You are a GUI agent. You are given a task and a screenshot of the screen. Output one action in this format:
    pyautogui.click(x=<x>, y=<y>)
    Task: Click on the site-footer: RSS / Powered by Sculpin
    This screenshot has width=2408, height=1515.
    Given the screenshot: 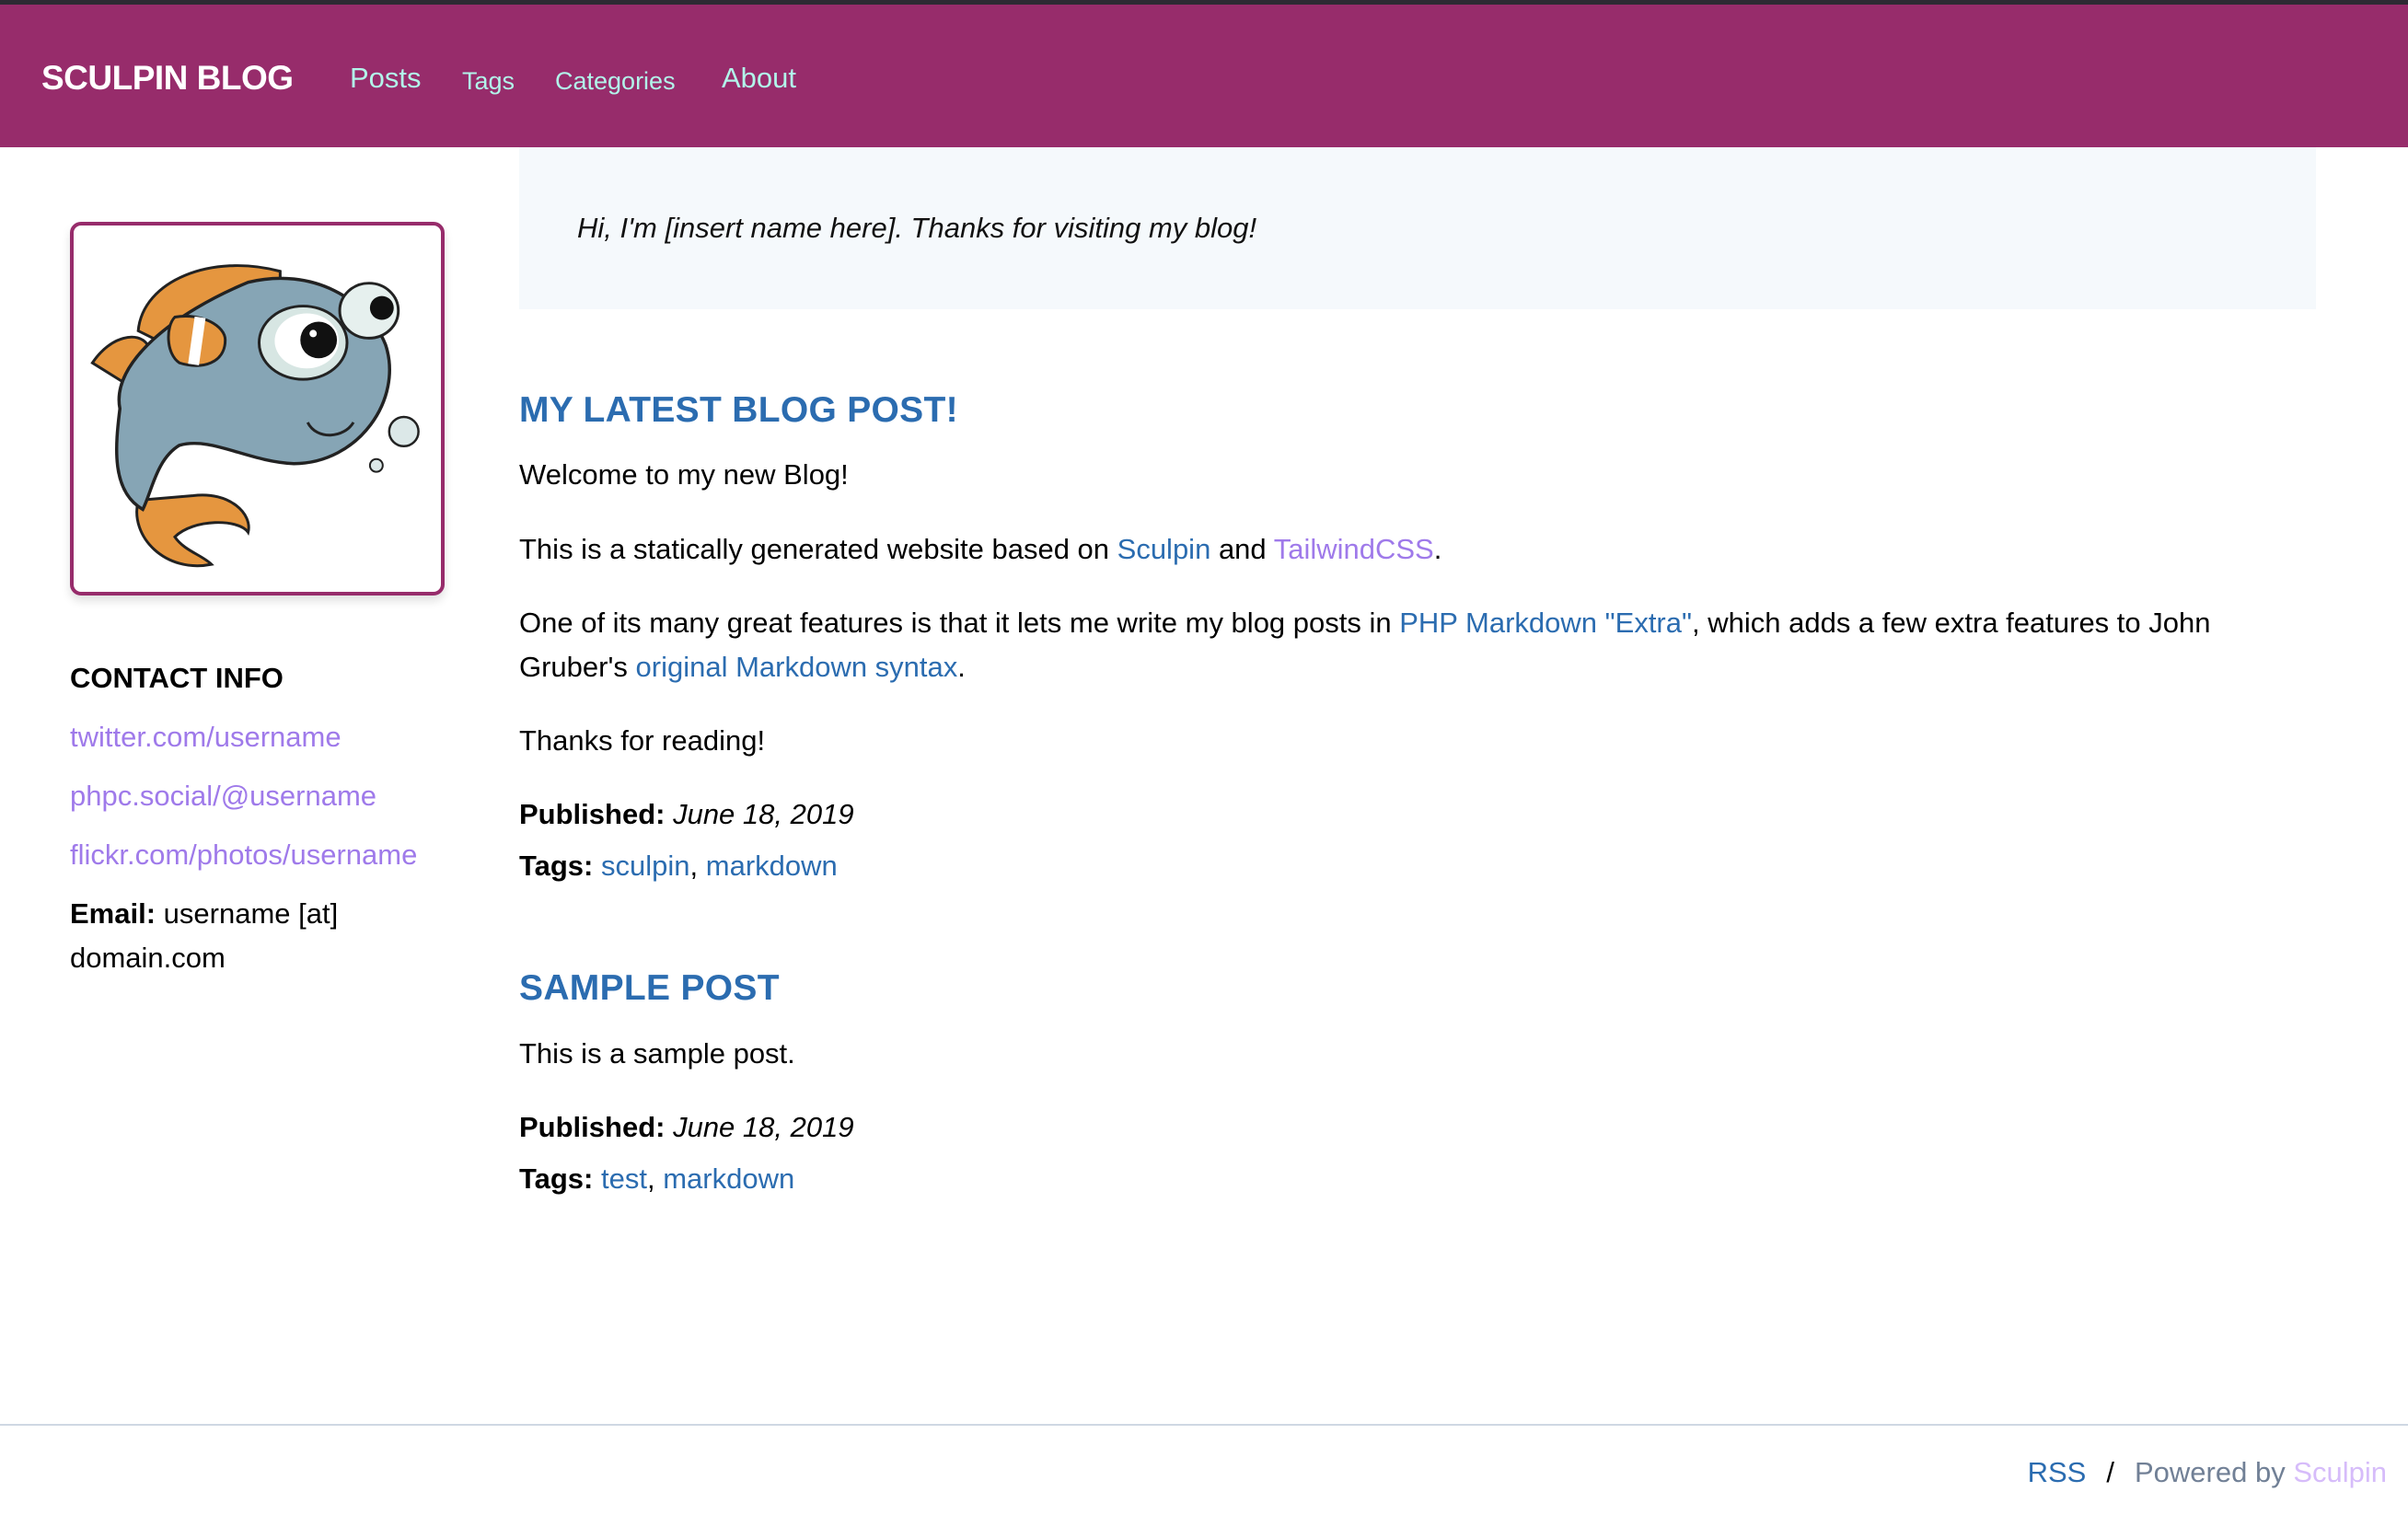 What is the action you would take?
    pyautogui.click(x=2207, y=1473)
    